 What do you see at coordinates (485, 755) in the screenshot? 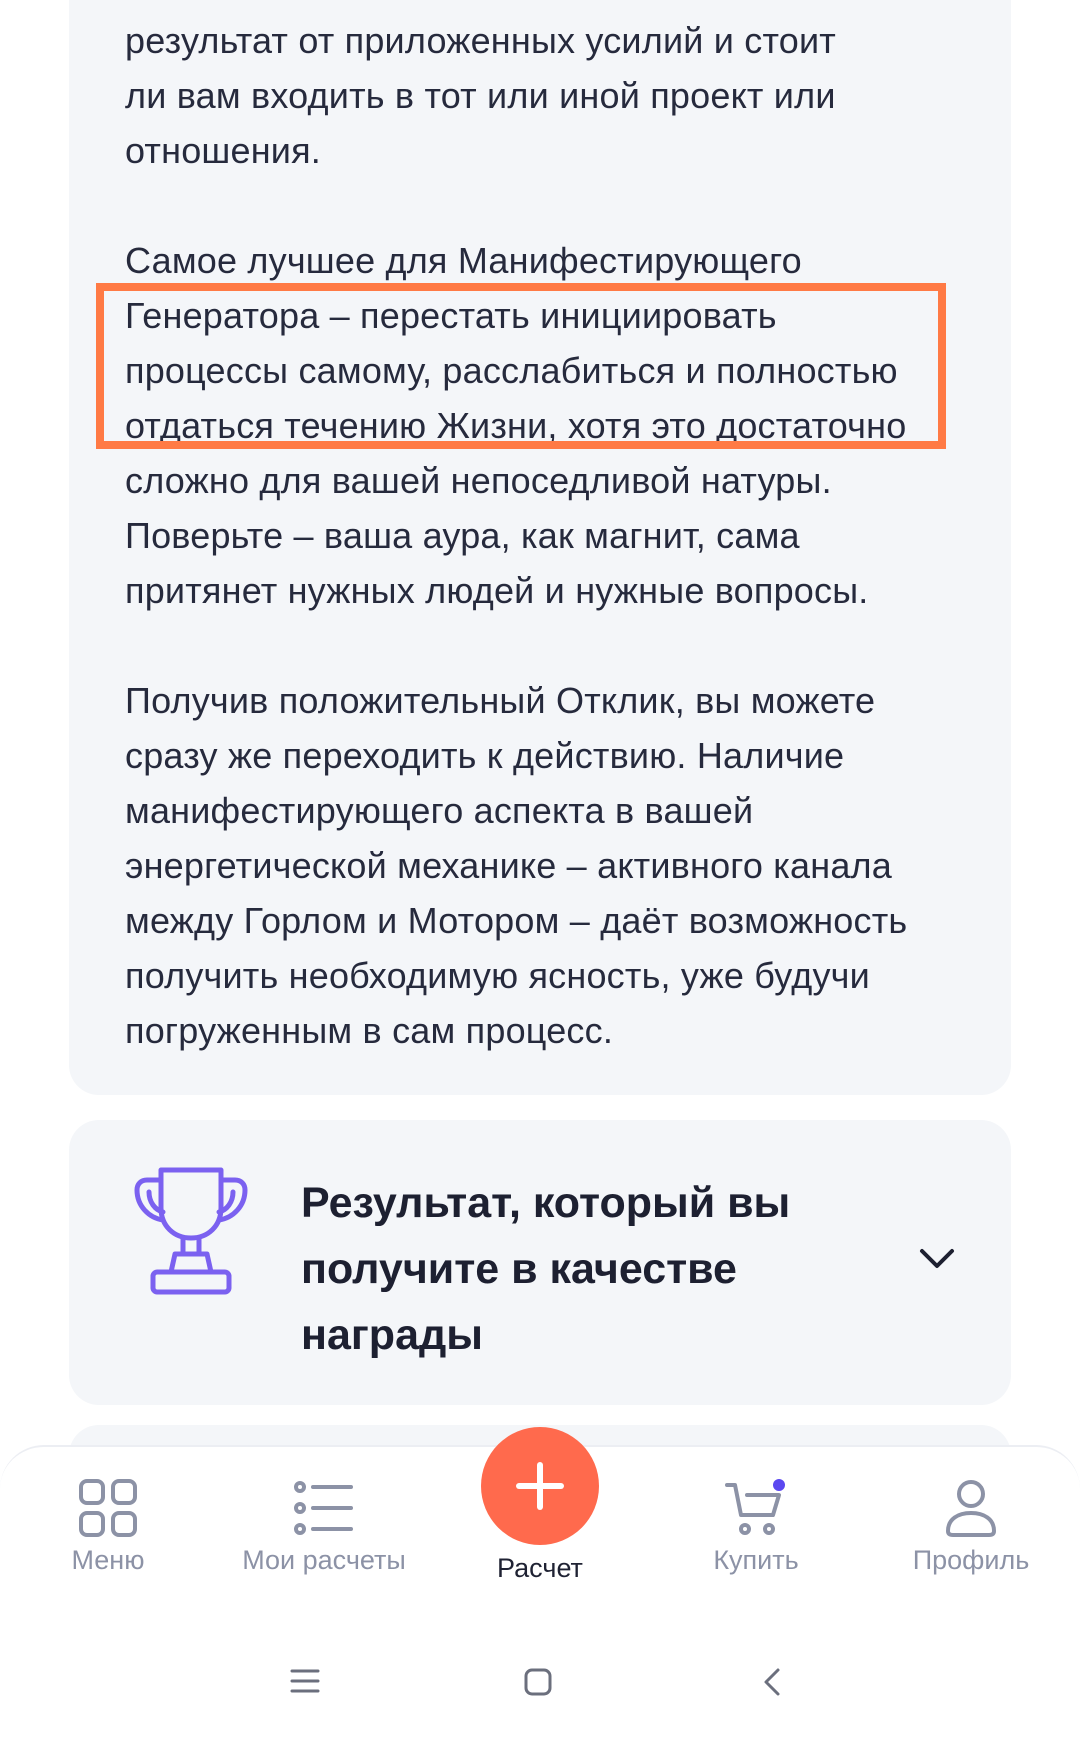
I see `text-line: сразу же переходить к действию. Наличие` at bounding box center [485, 755].